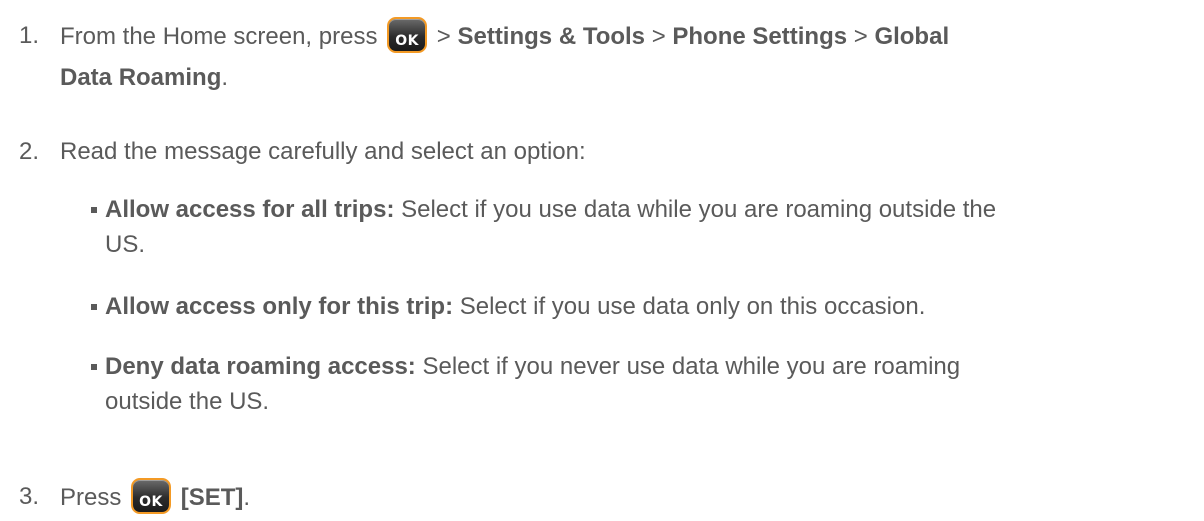 This screenshot has width=1204, height=521. What do you see at coordinates (627, 495) in the screenshot?
I see `step-3-text: Press OK [SET].` at bounding box center [627, 495].